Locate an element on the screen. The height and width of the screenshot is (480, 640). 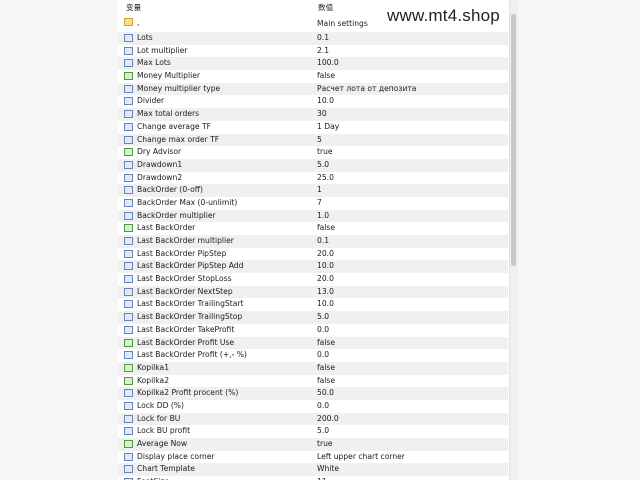
parameter-value: 50.0 is located at coordinates (325, 393).